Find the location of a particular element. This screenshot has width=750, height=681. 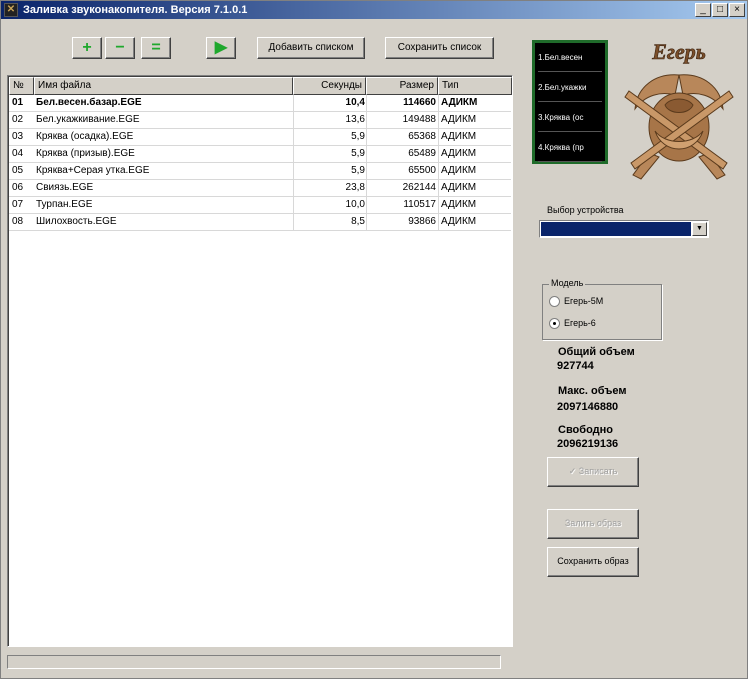

cell-name: Турпан.EGE is located at coordinates (64, 204).